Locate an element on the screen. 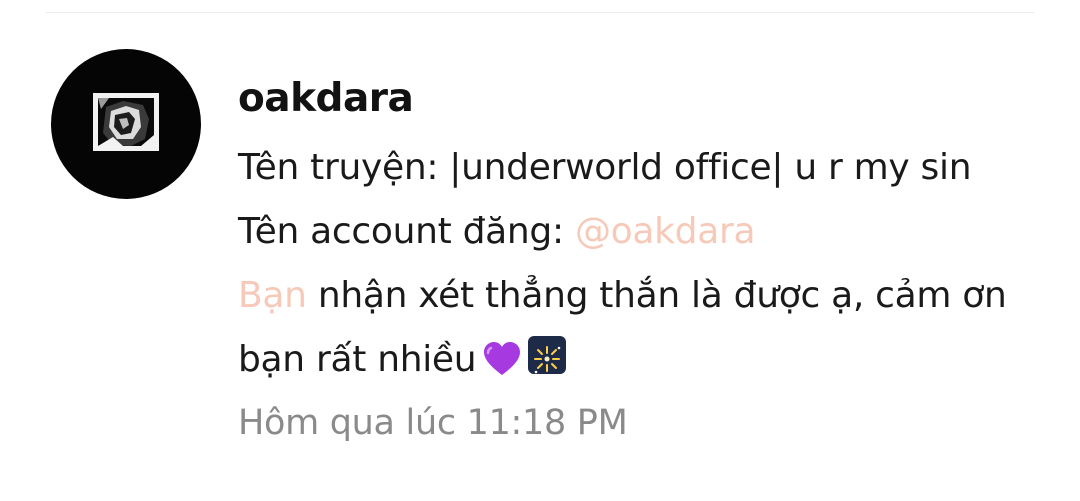  comment-text: nhận xét thẳng thắn là được ạ, cảm ơn is located at coordinates (656, 295).